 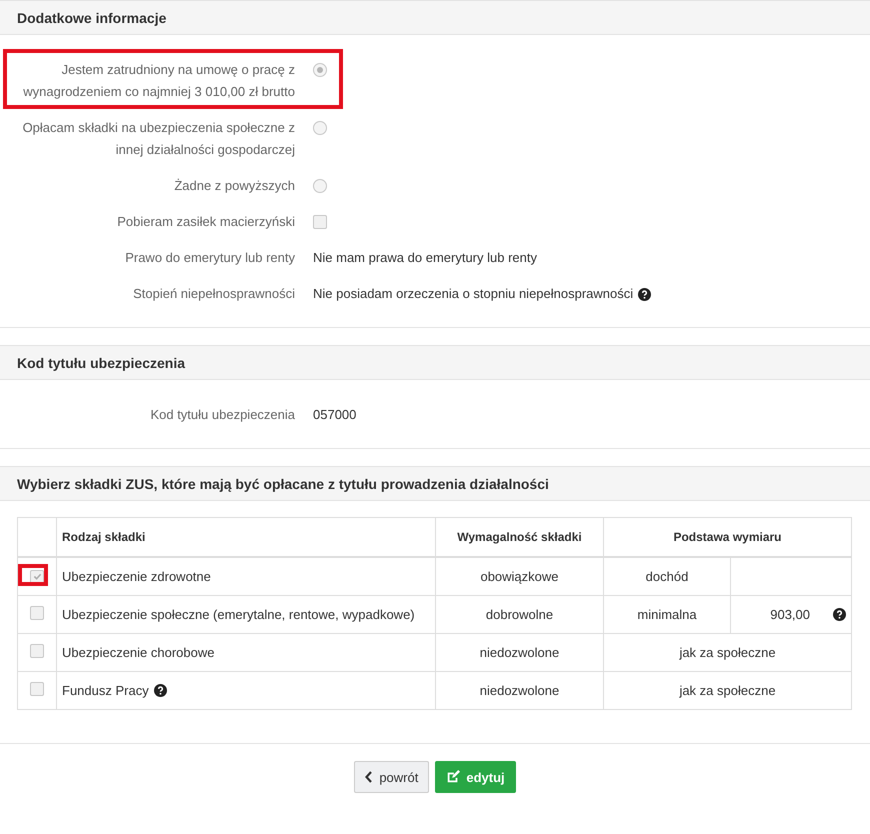 I want to click on table-cell: minimalna, so click(x=667, y=614).